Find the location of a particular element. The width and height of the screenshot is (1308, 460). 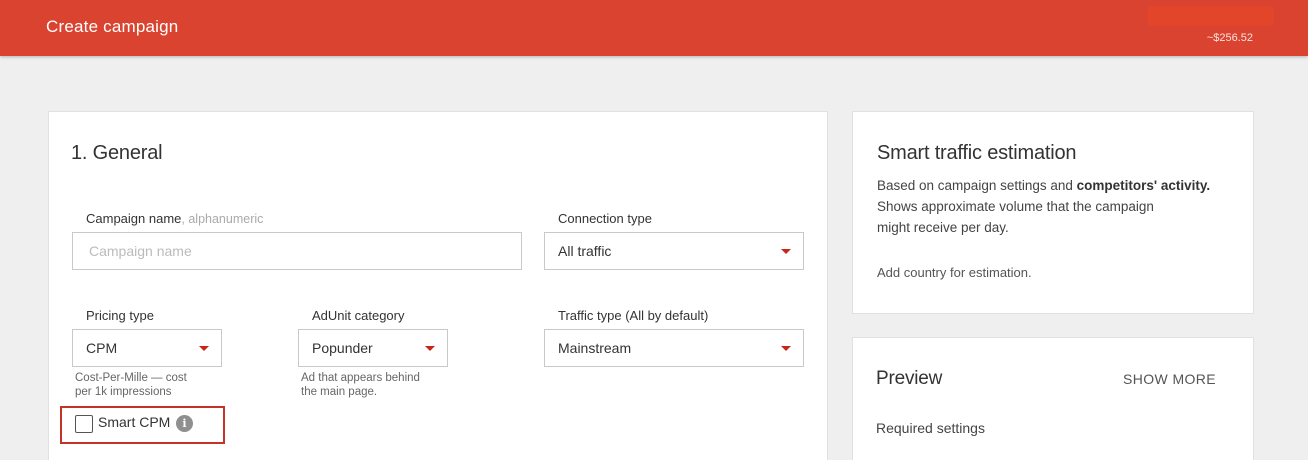

campaign-name-label: Campaign name, alphanumeric is located at coordinates (174, 218).